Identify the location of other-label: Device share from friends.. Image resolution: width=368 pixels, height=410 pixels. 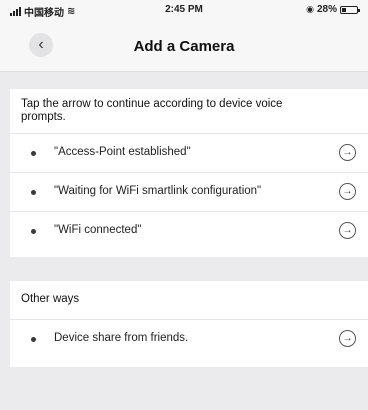
(121, 338).